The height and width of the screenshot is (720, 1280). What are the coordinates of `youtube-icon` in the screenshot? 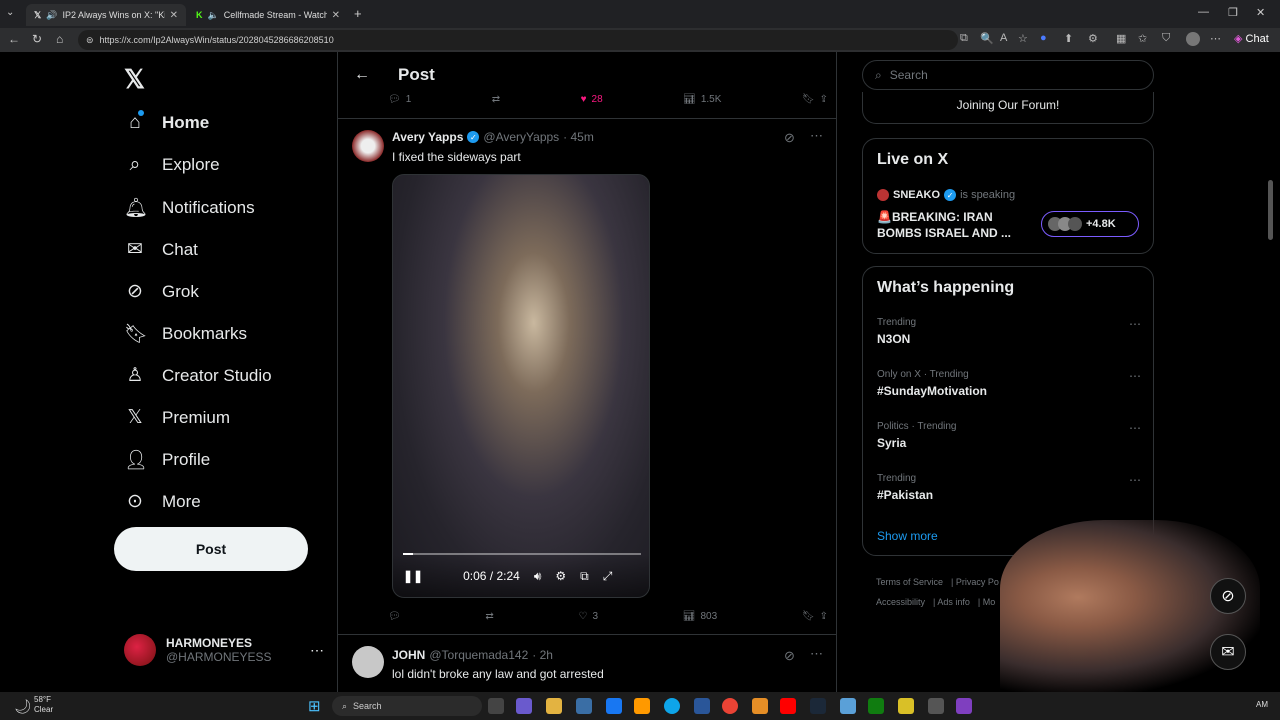 It's located at (788, 706).